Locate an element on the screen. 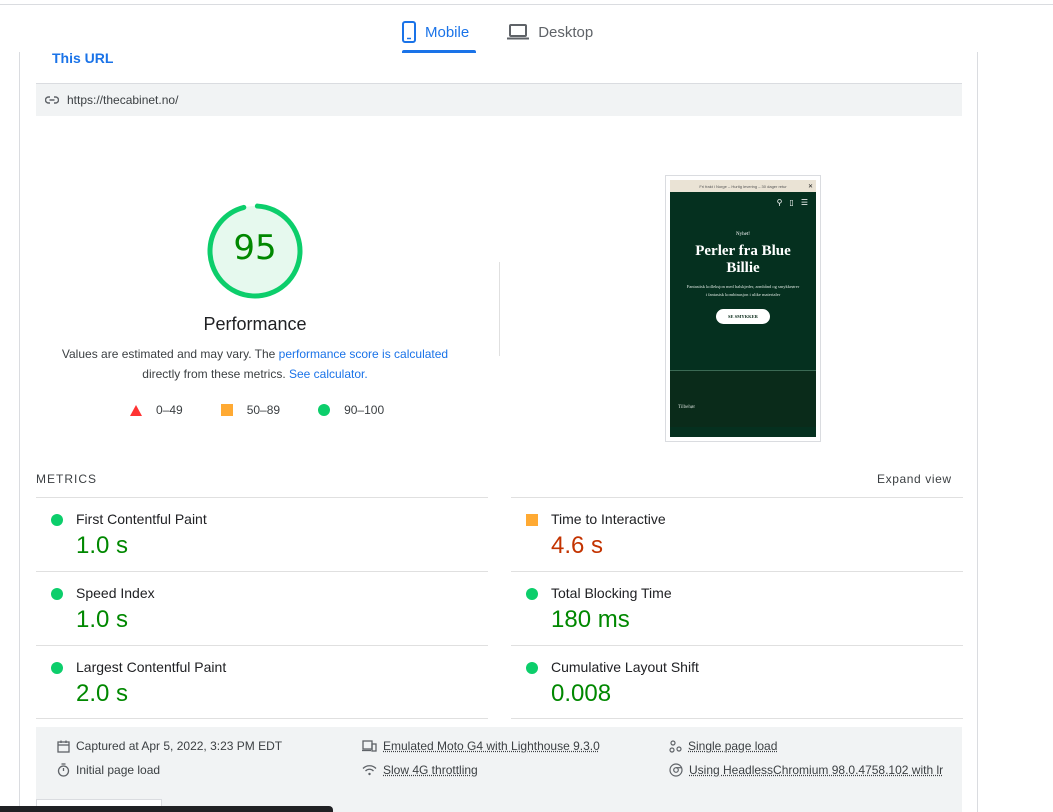 Image resolution: width=1053 pixels, height=812 pixels. tab-this-url: This URL is located at coordinates (82, 58).